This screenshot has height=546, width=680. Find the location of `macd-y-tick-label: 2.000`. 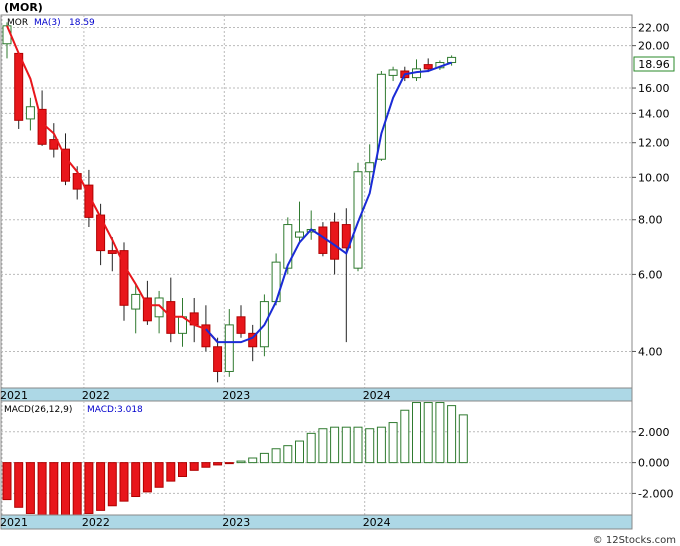

macd-y-tick-label: 2.000 is located at coordinates (654, 432).